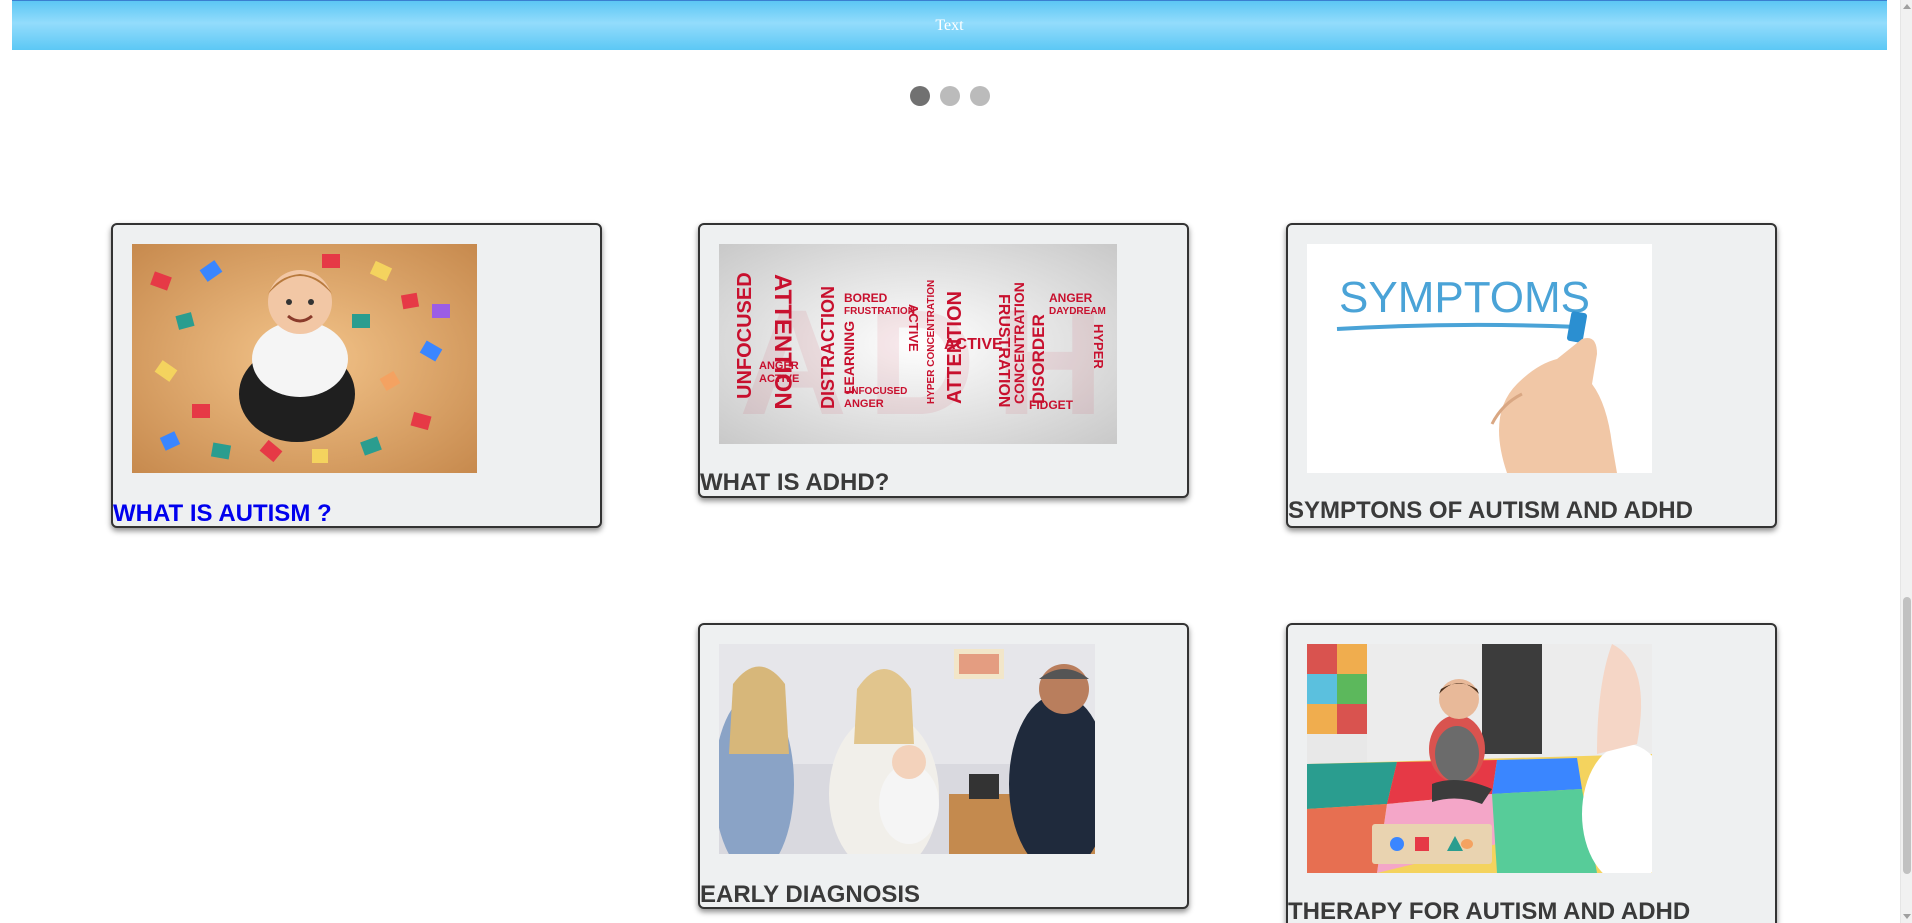 Image resolution: width=1912 pixels, height=923 pixels. What do you see at coordinates (1907, 735) in the screenshot?
I see `scroll-thumb` at bounding box center [1907, 735].